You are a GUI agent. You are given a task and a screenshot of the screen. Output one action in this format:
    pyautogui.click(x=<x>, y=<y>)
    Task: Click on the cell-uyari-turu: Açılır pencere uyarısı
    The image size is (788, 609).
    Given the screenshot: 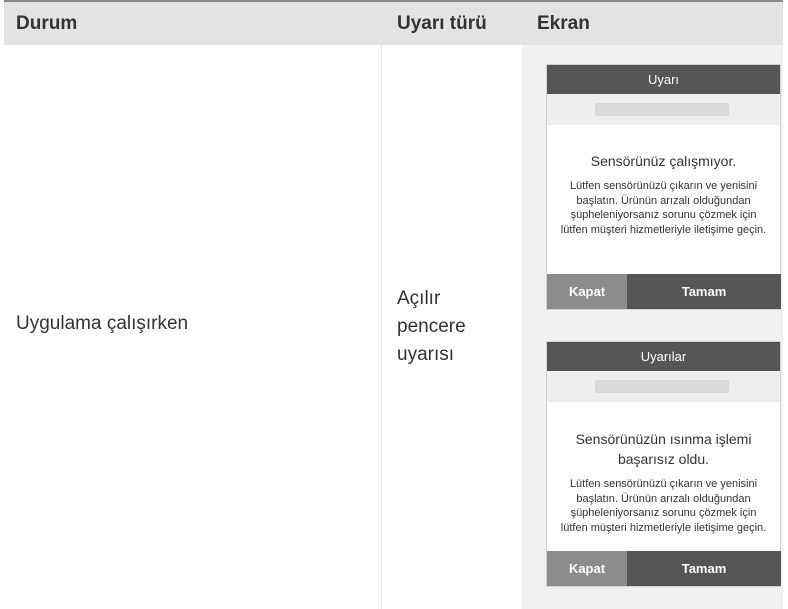 What is the action you would take?
    pyautogui.click(x=457, y=327)
    